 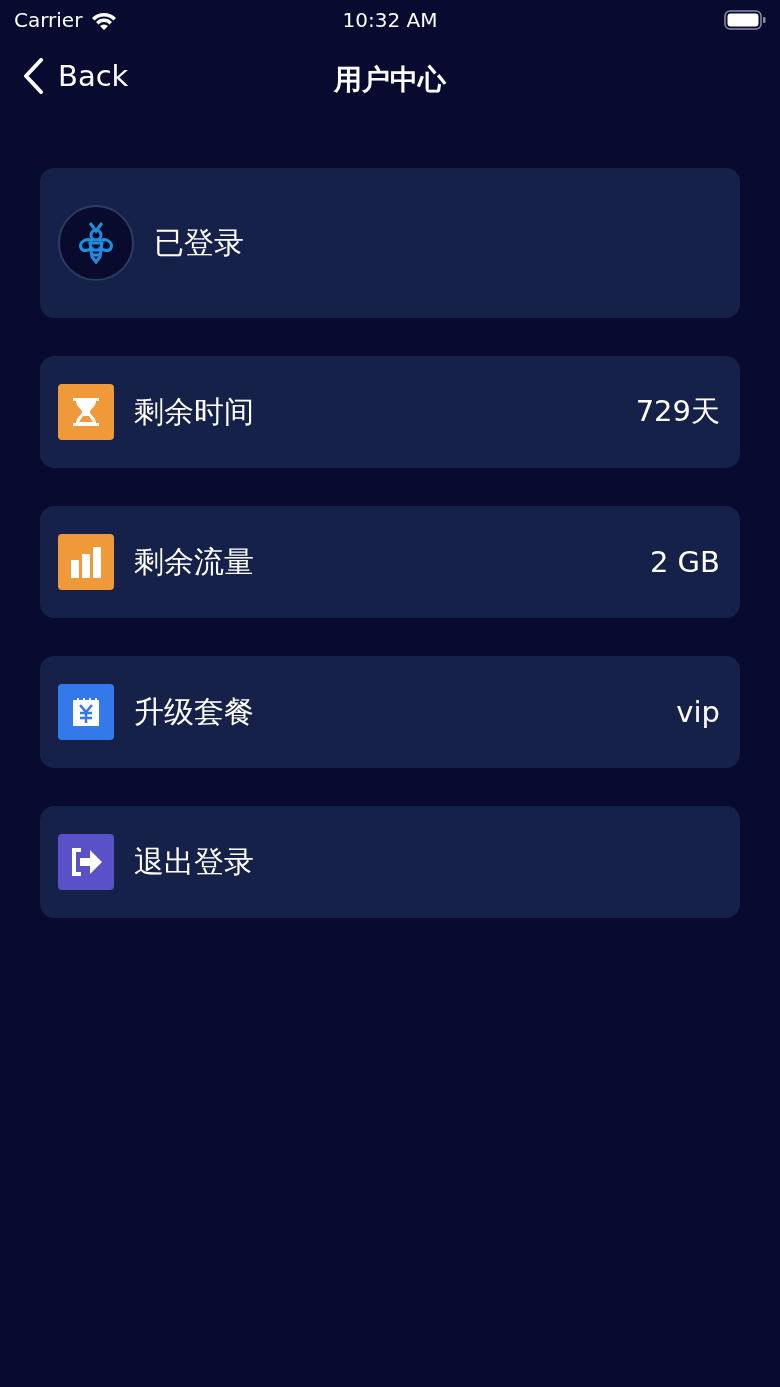 What do you see at coordinates (199, 242) in the screenshot?
I see `login-status: 已登录` at bounding box center [199, 242].